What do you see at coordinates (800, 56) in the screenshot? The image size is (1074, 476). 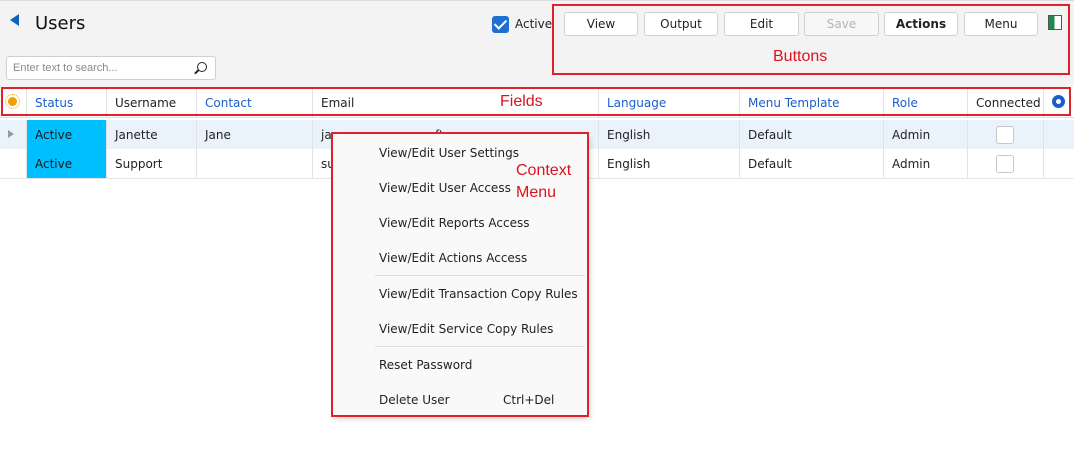 I see `buttons-annotation-label: Buttons` at bounding box center [800, 56].